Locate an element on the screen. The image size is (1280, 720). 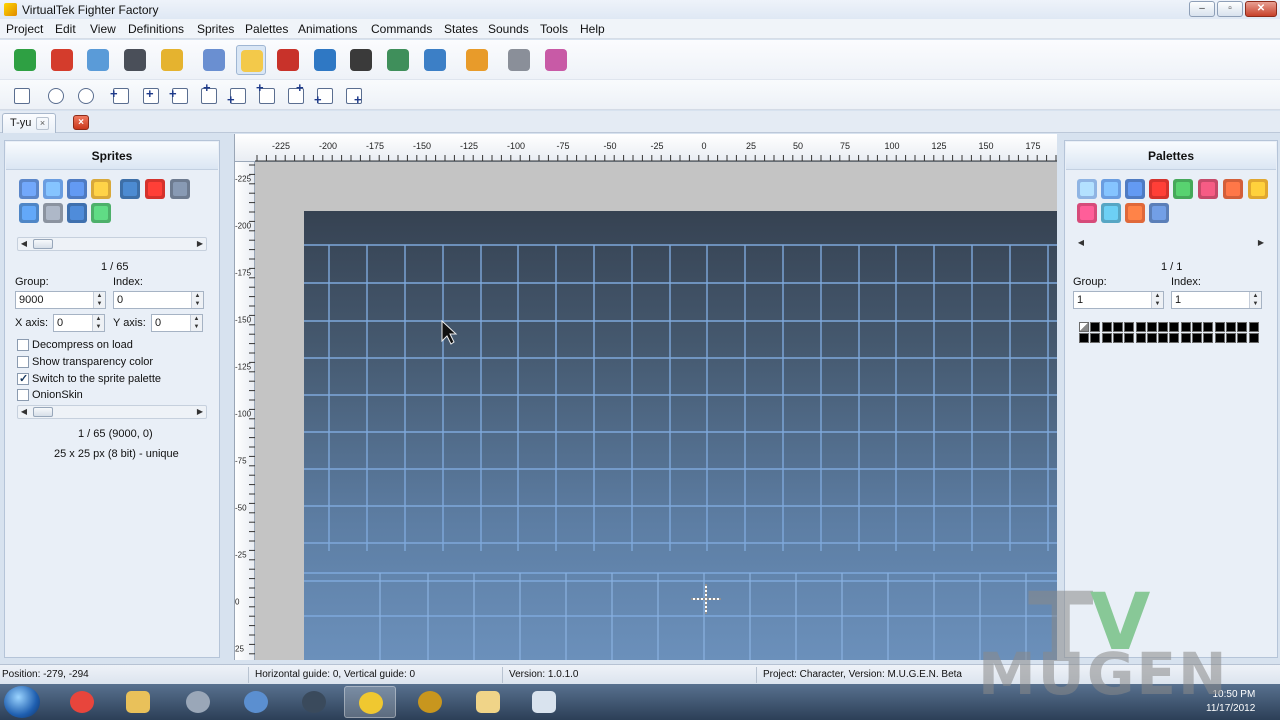
grid-icon is located at coordinates (1208, 189).